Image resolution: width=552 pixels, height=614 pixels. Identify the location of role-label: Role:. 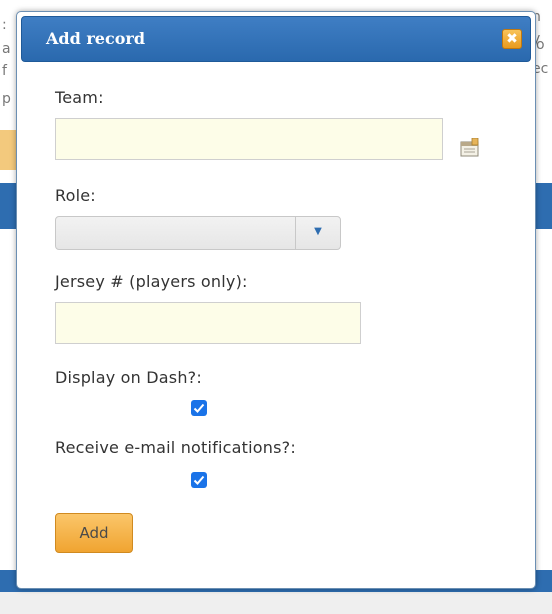
(75, 195).